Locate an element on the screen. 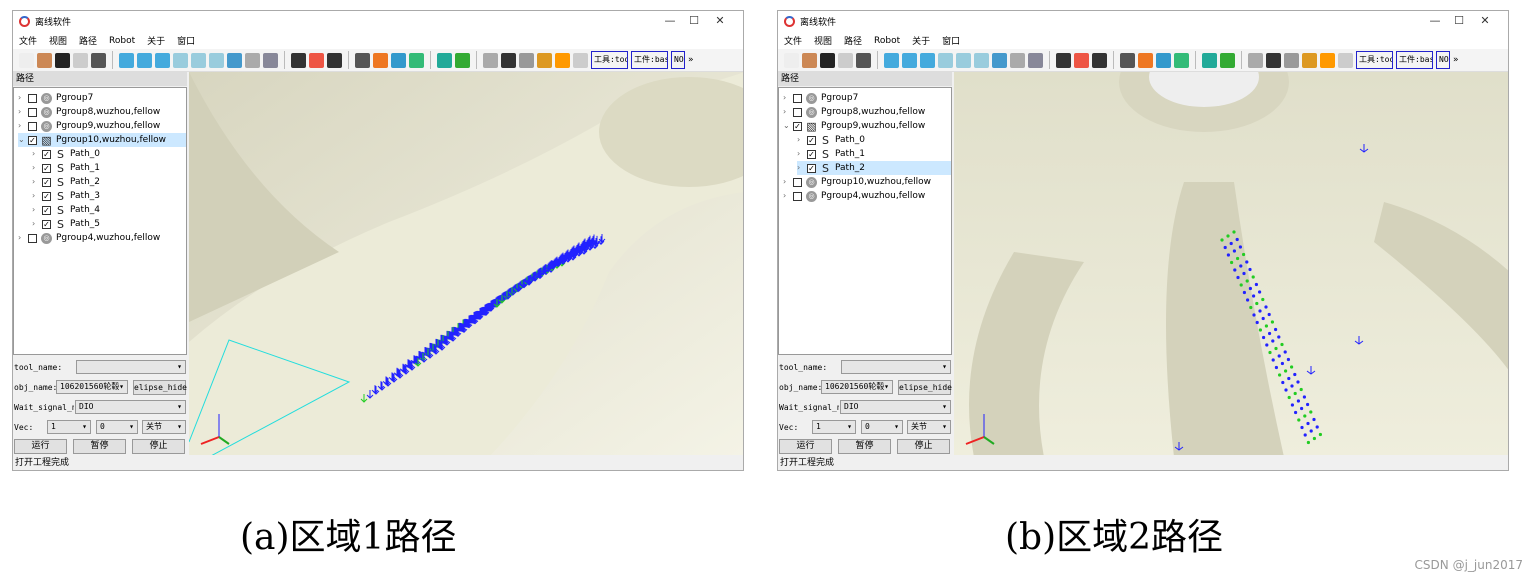  vec-select-2: 0 is located at coordinates (117, 427).